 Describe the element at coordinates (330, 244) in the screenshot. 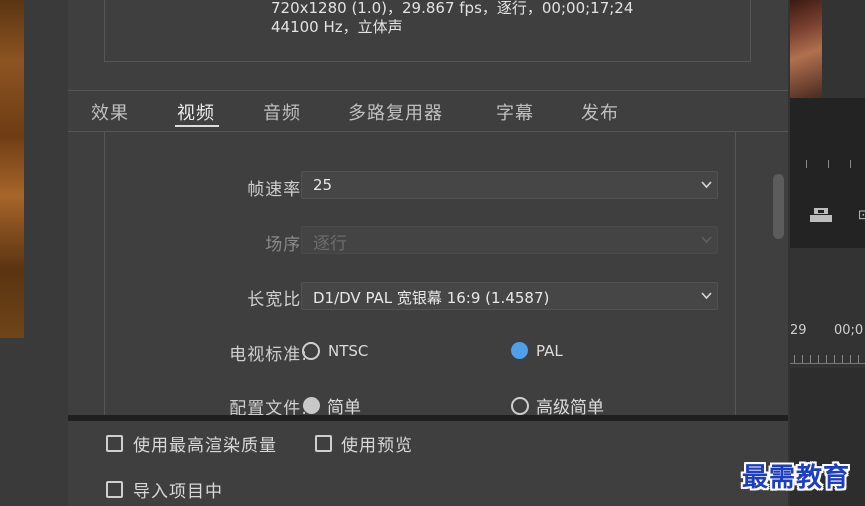

I see `field-order-value: 逐行` at that location.